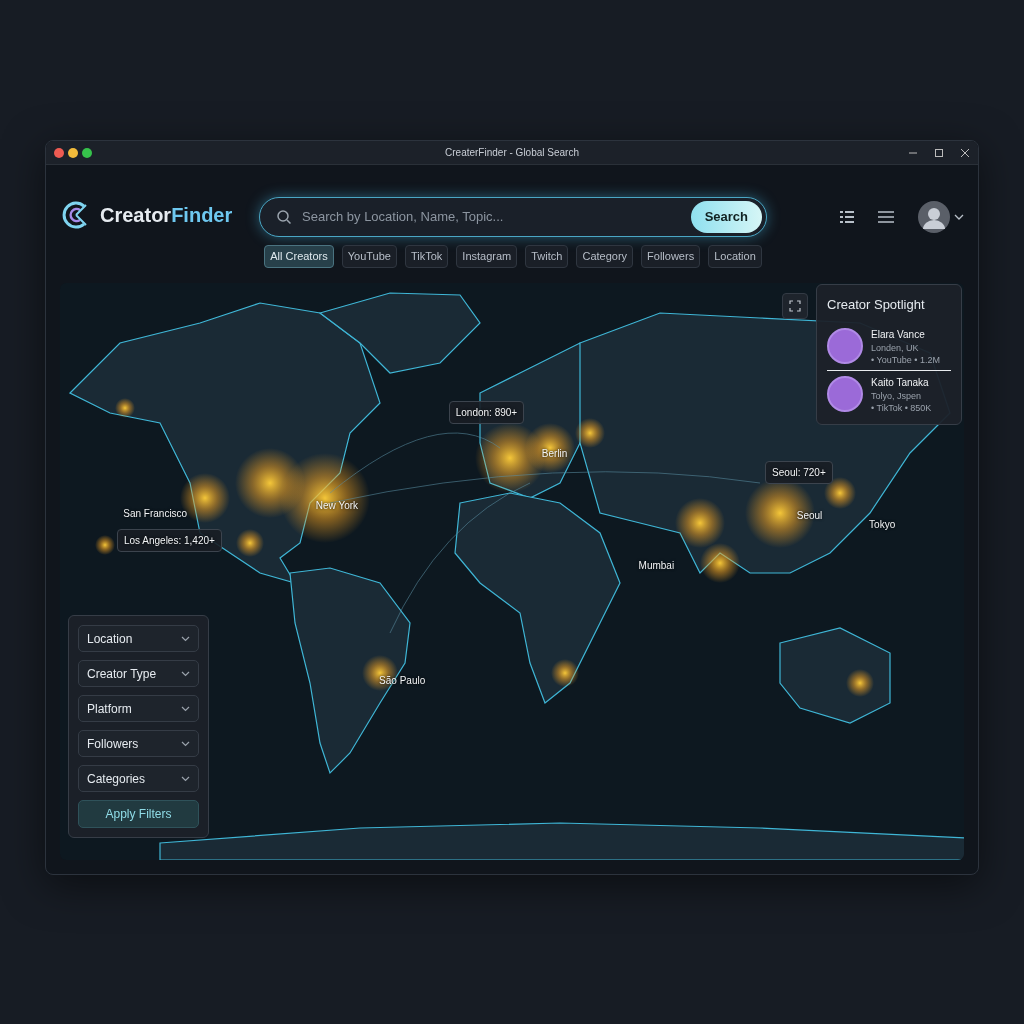 This screenshot has width=1024, height=1024. I want to click on map-tooltip: London: 890+, so click(486, 413).